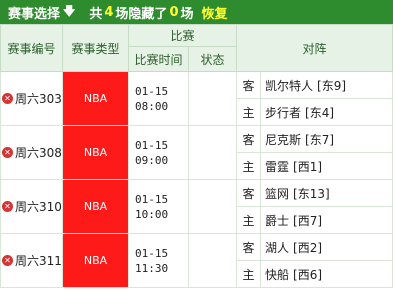 This screenshot has width=393, height=291. What do you see at coordinates (326, 274) in the screenshot?
I see `home-team-cell: 快船 [西6]` at bounding box center [326, 274].